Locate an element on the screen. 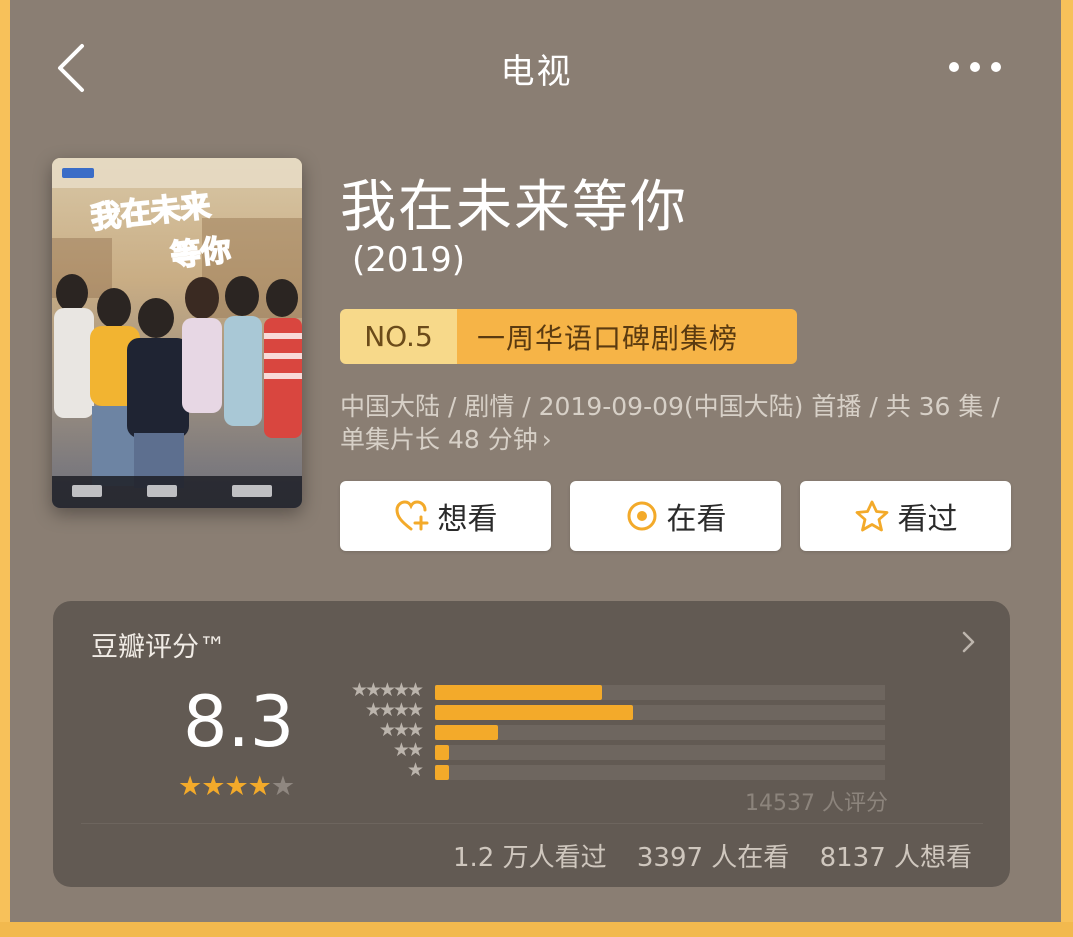  watched-label: 看过 is located at coordinates (927, 519).